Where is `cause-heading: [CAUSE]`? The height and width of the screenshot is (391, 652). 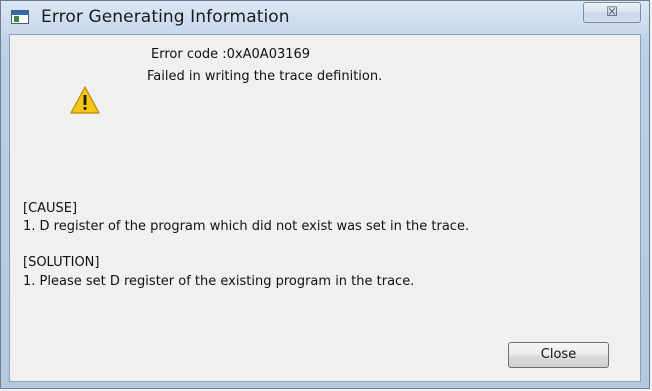
cause-heading: [CAUSE] is located at coordinates (50, 208).